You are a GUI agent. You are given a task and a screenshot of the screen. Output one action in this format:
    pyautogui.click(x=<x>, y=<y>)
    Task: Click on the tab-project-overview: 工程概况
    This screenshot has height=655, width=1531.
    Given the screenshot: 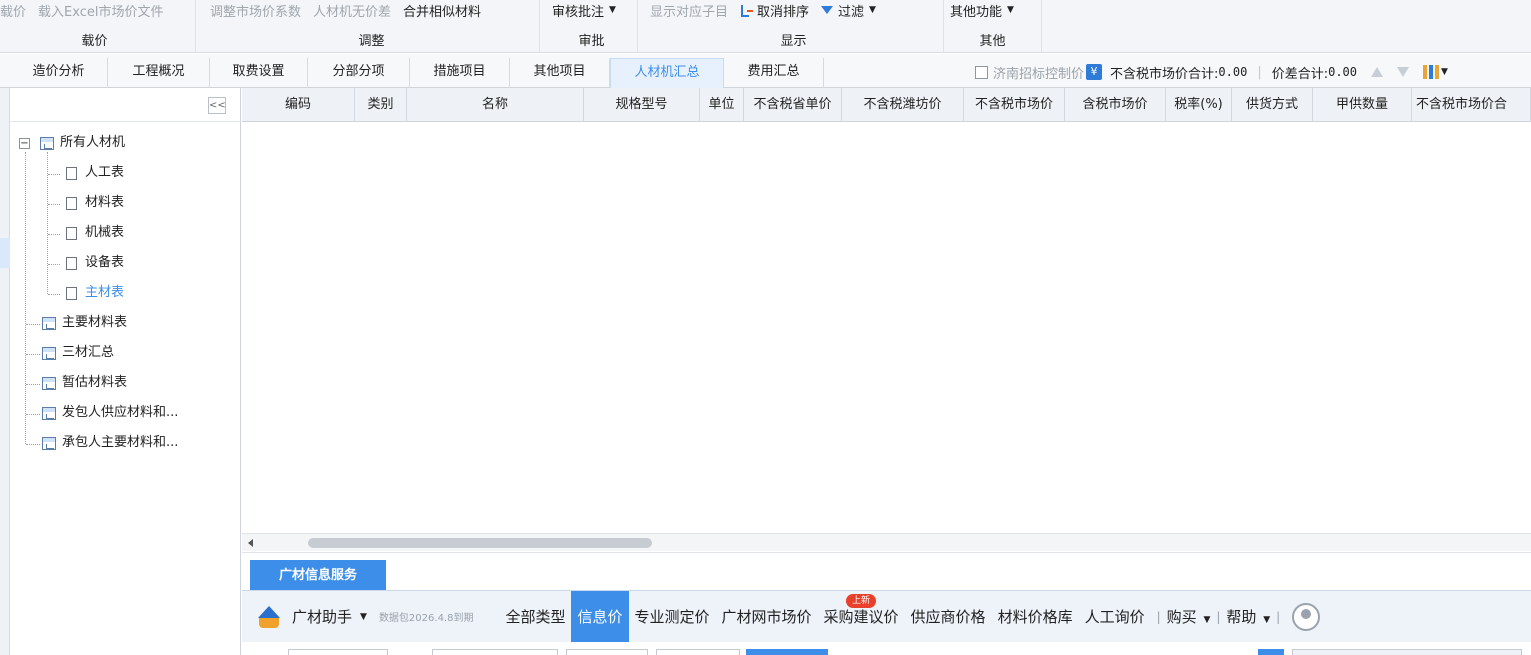 What is the action you would take?
    pyautogui.click(x=159, y=73)
    